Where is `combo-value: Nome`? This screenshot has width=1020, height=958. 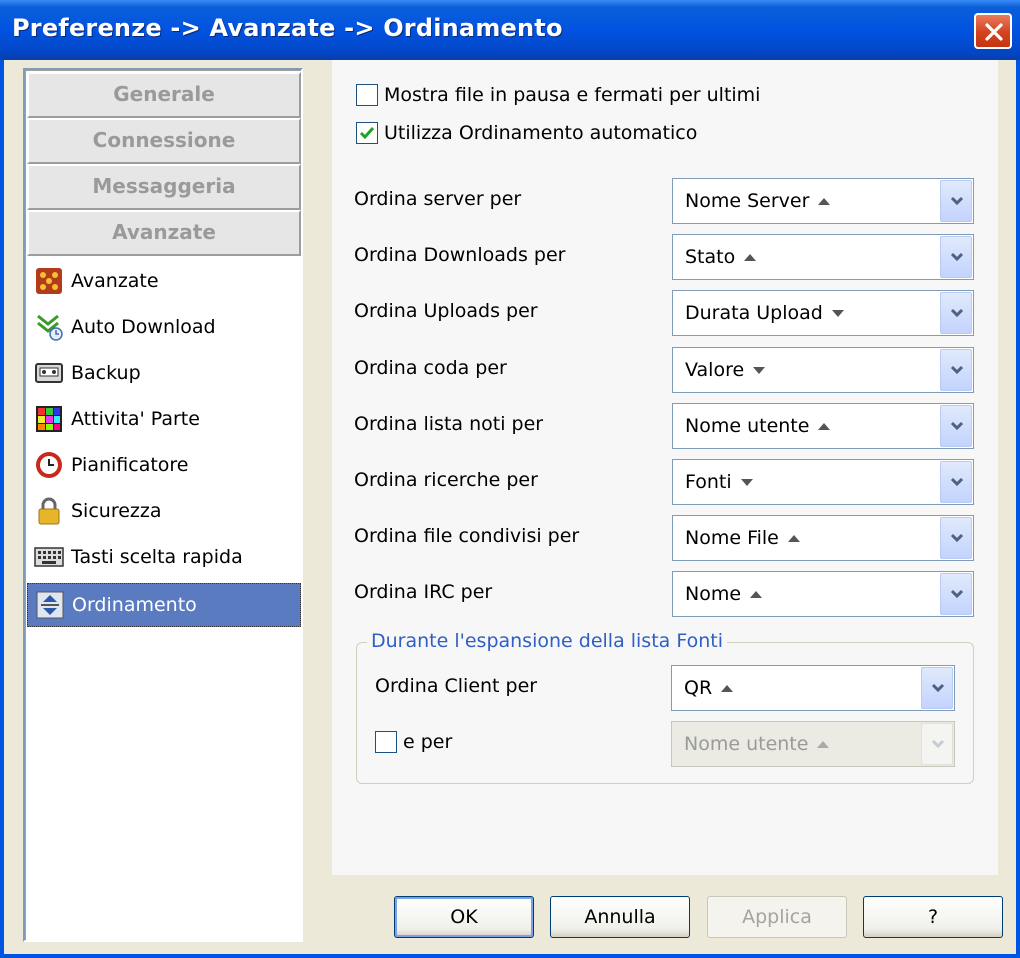 combo-value: Nome is located at coordinates (724, 594).